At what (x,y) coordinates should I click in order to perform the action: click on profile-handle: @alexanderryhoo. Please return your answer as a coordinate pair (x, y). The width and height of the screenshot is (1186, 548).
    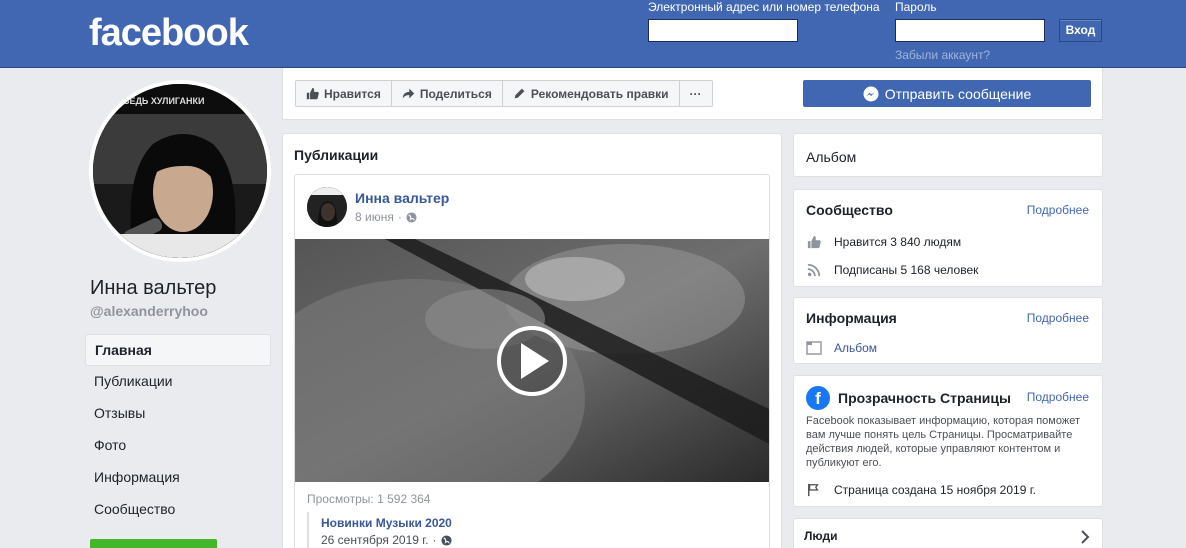
    Looking at the image, I should click on (149, 311).